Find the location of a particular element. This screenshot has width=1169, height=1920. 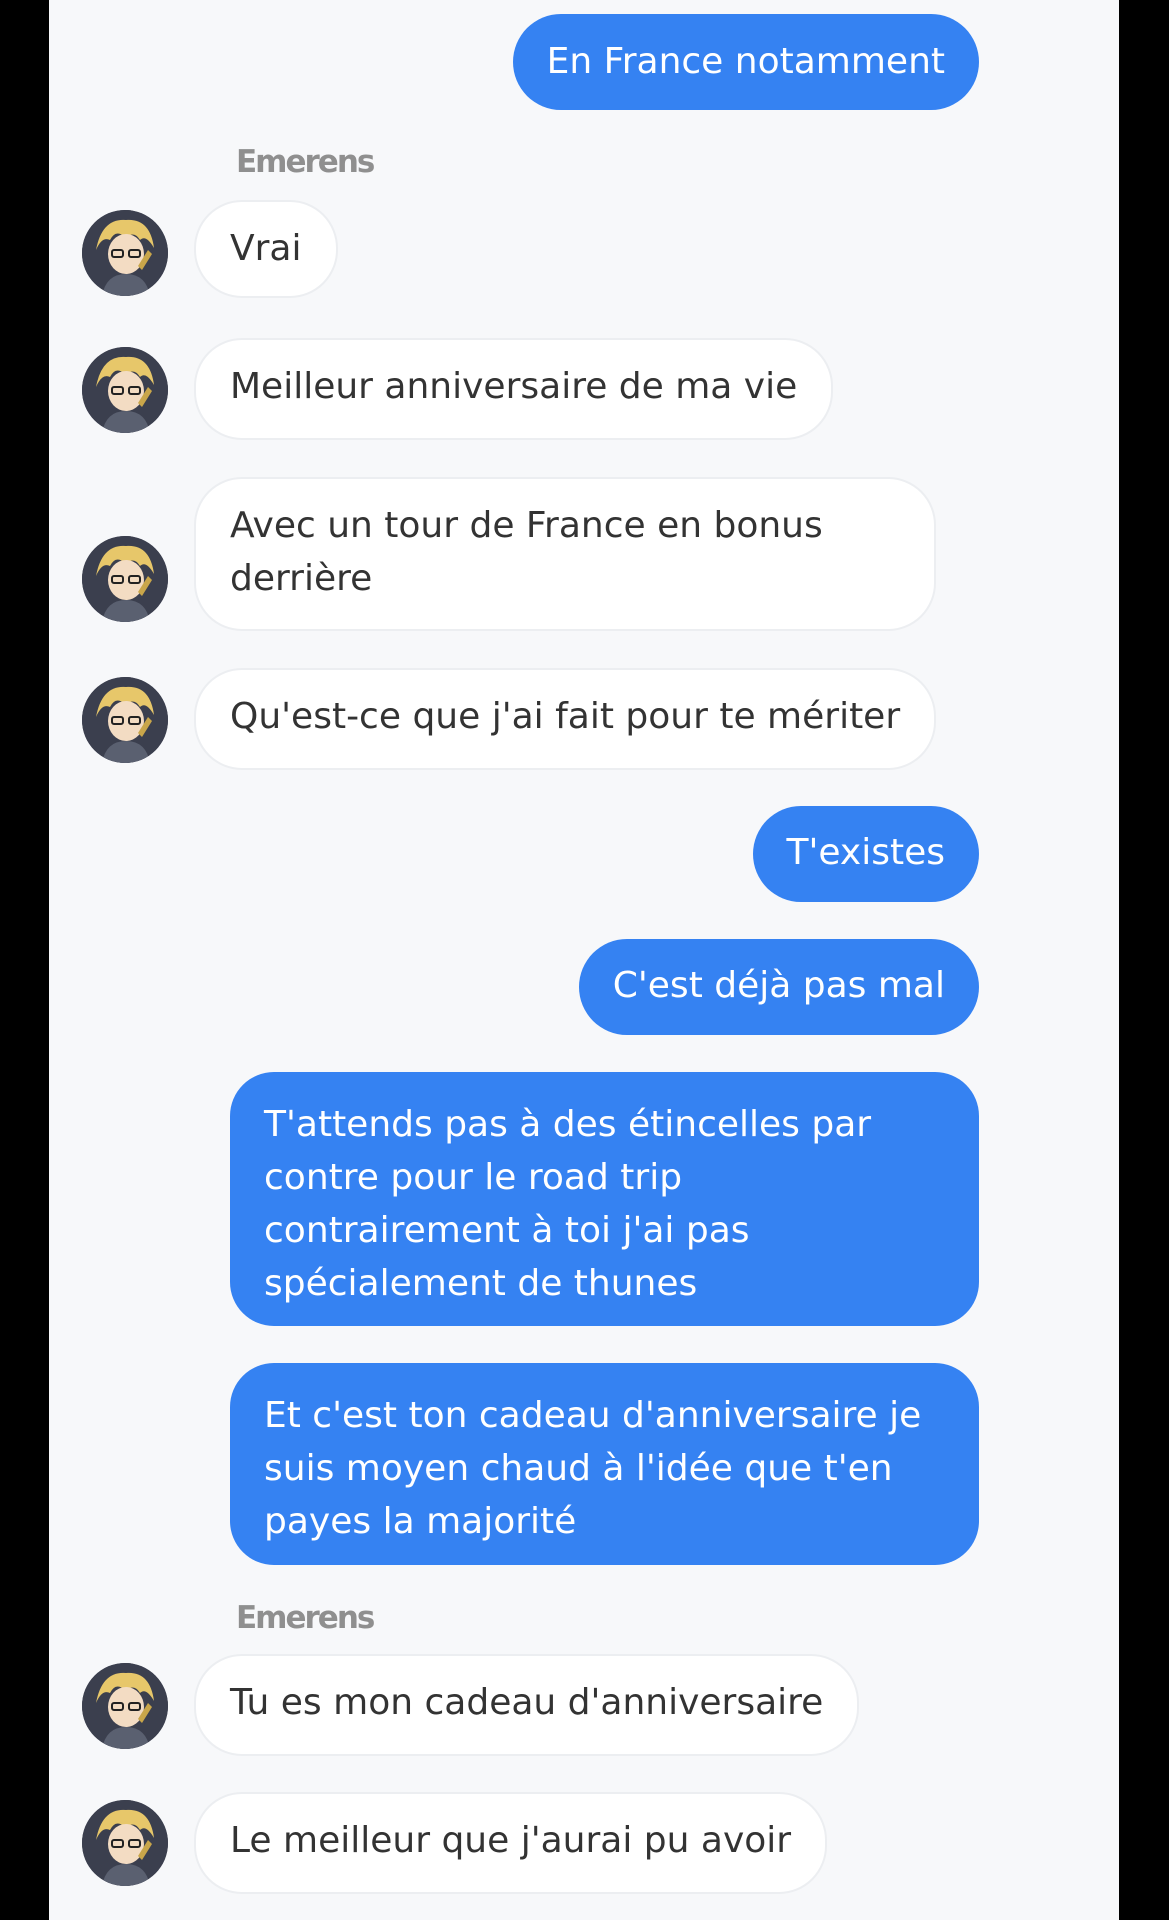

message-bubble-incoming: Le meilleur que j'aurai pu avoir is located at coordinates (511, 1843).